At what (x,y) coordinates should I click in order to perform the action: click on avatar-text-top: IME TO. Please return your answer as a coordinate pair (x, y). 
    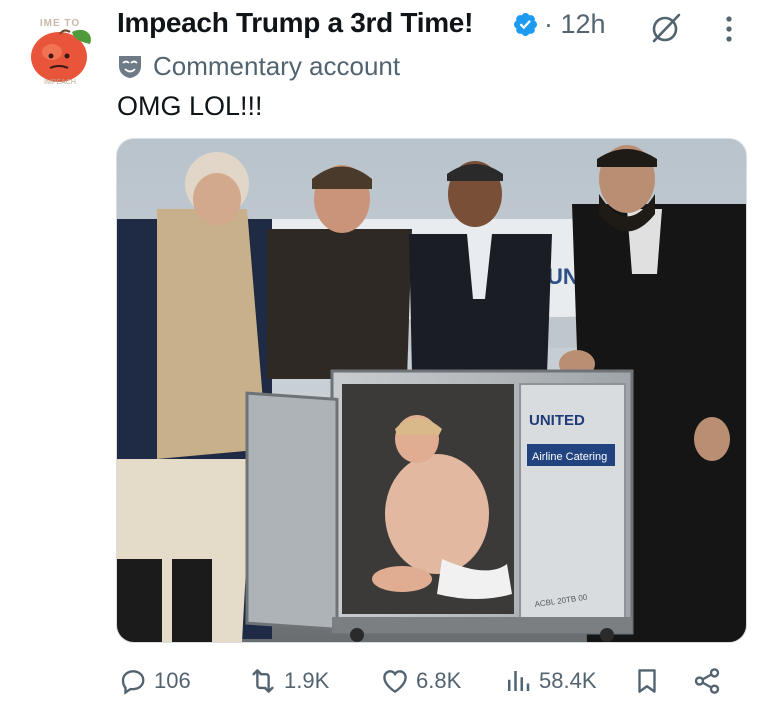
    Looking at the image, I should click on (60, 23).